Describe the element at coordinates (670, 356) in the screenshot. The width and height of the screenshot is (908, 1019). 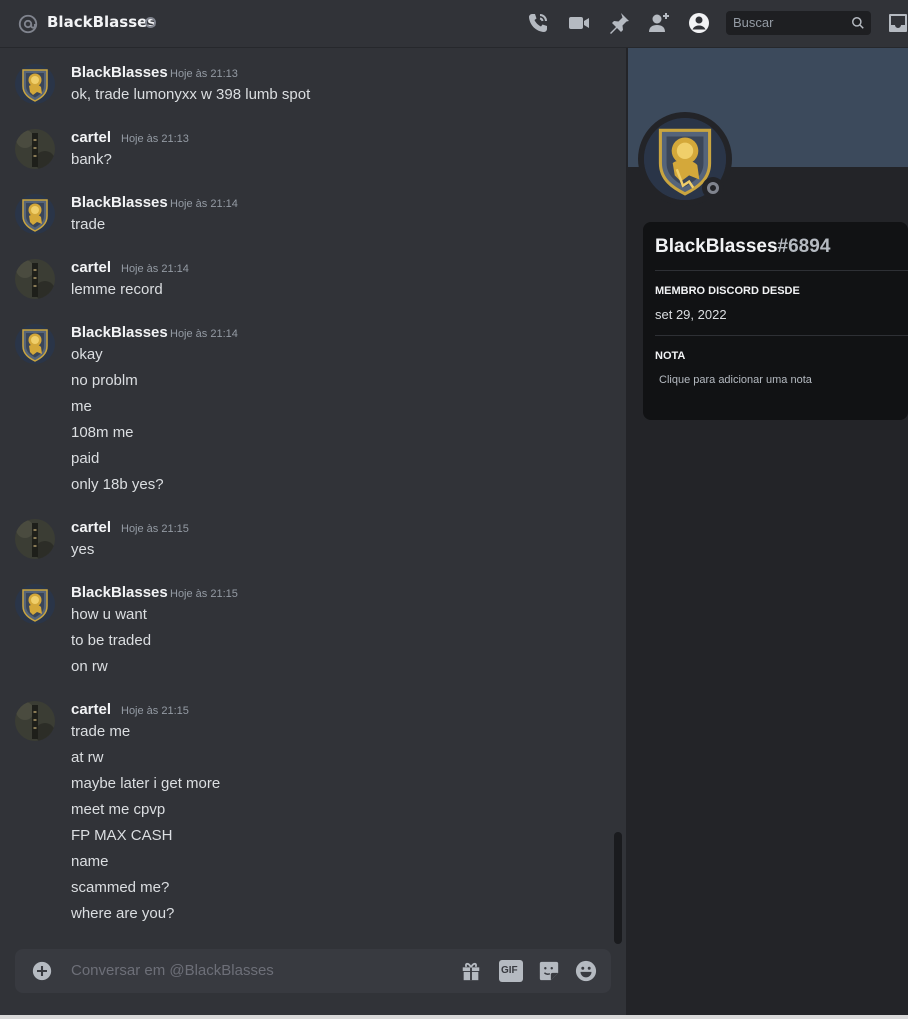
I see `note-heading: NOTA` at that location.